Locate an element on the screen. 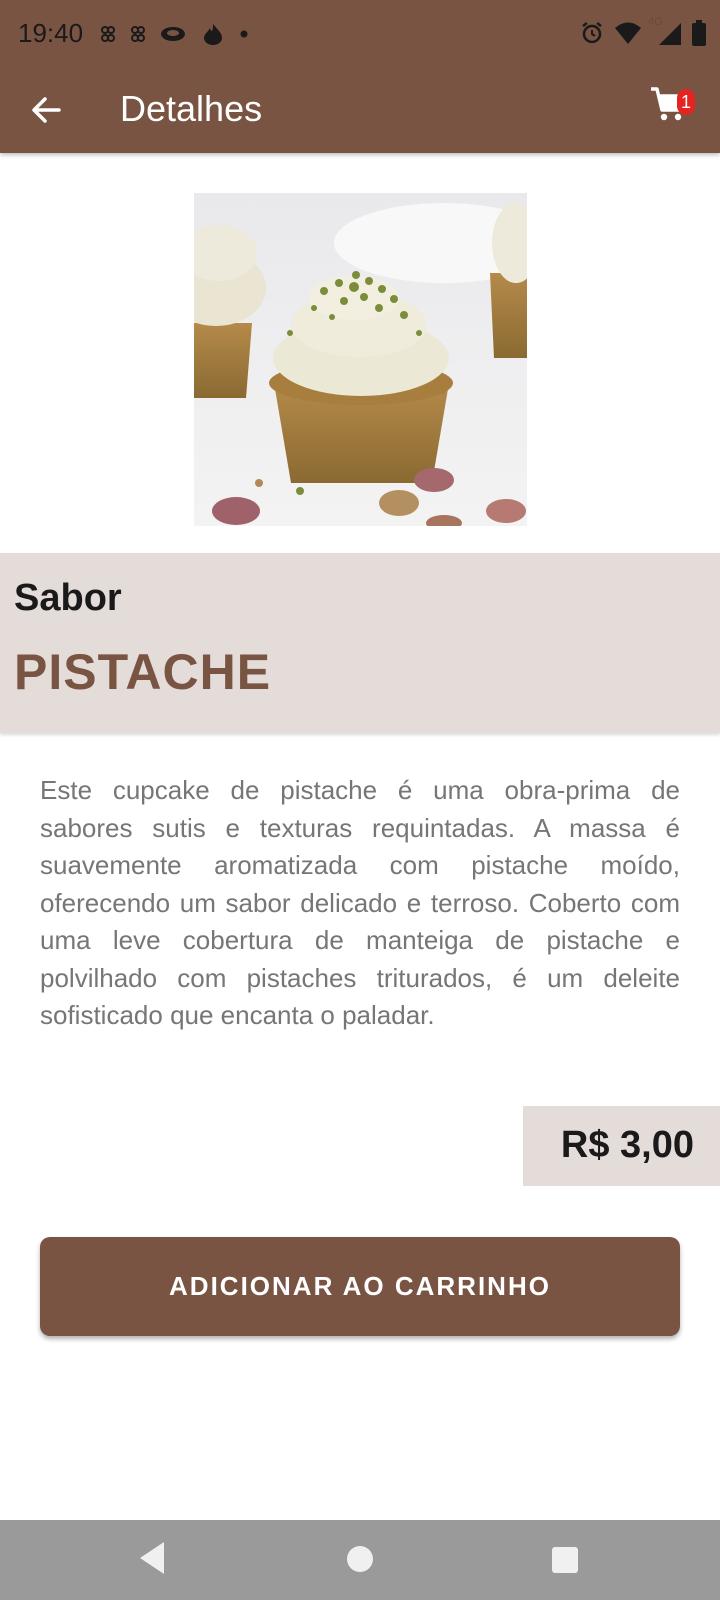 Image resolution: width=720 pixels, height=1600 pixels. product-price: R$ 3,00 is located at coordinates (627, 1145).